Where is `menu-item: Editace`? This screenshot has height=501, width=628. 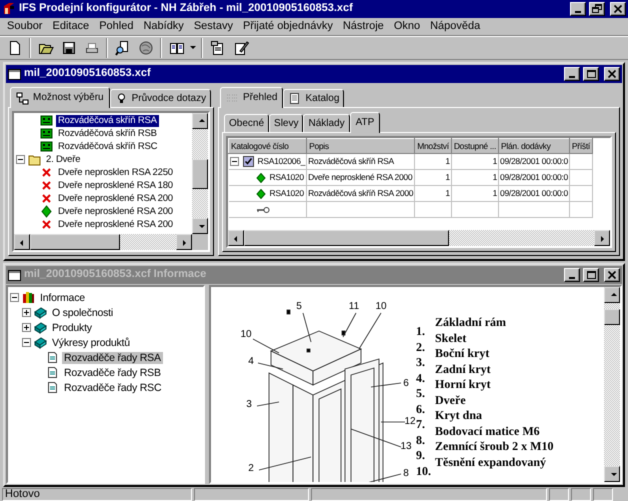
menu-item: Editace is located at coordinates (70, 26).